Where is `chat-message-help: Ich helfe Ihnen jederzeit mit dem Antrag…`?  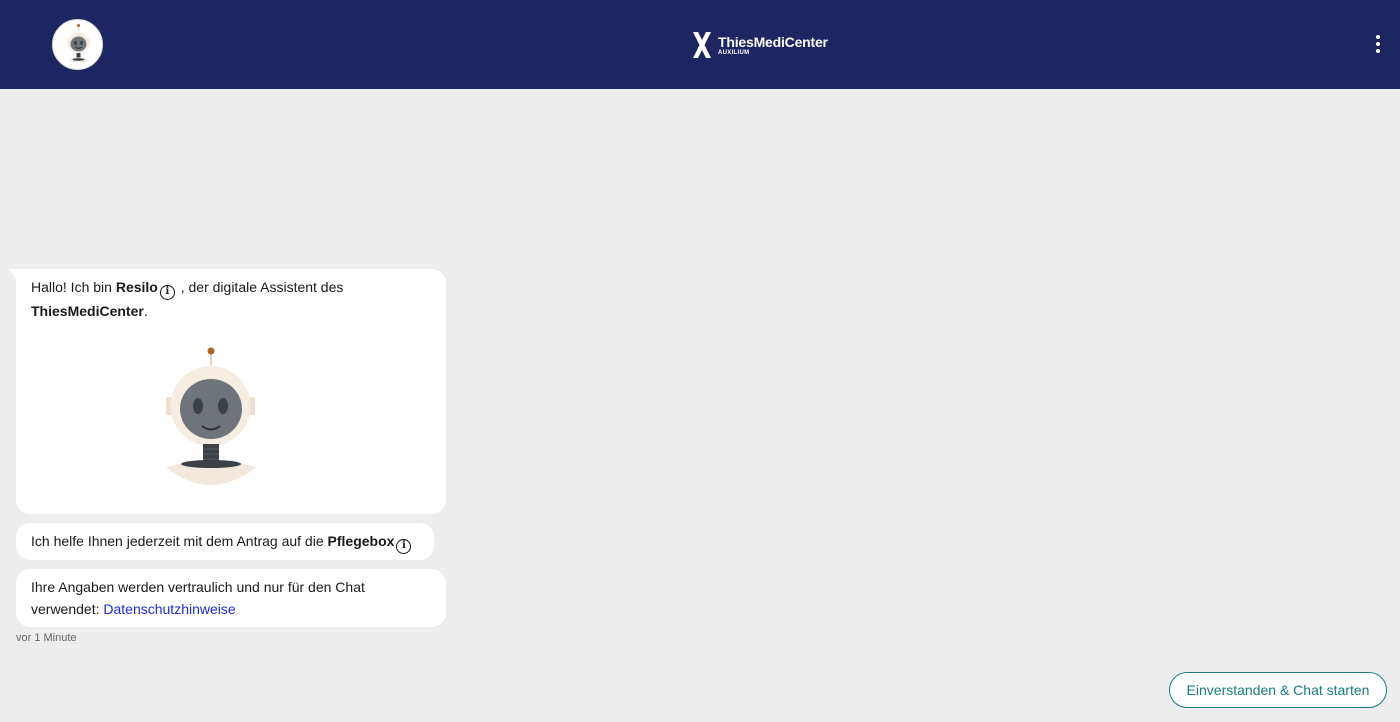 chat-message-help: Ich helfe Ihnen jederzeit mit dem Antrag… is located at coordinates (225, 541).